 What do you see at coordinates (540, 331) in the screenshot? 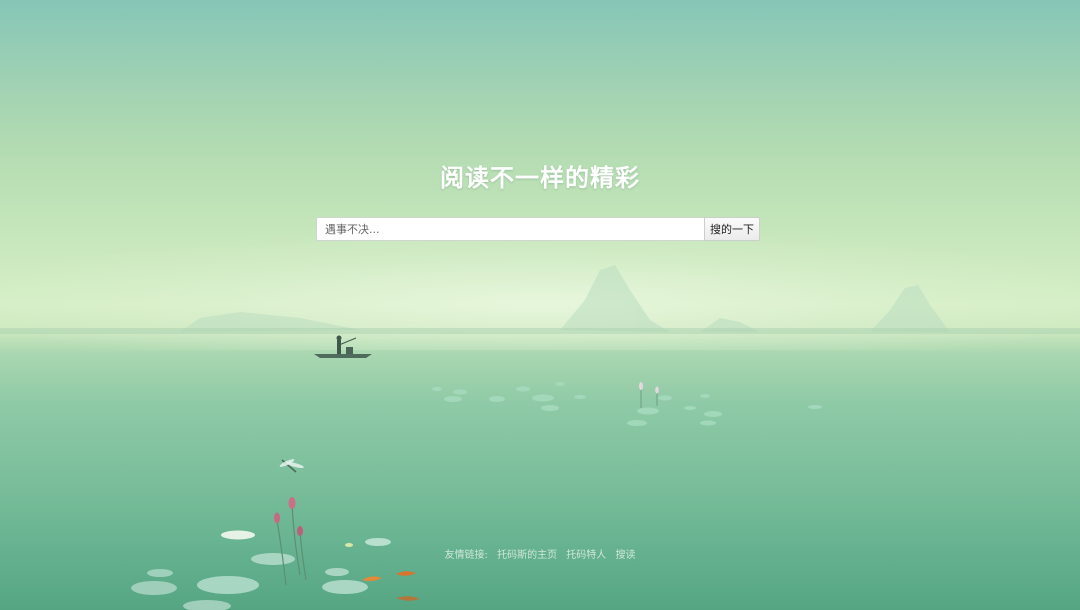
I see `horizon-line` at bounding box center [540, 331].